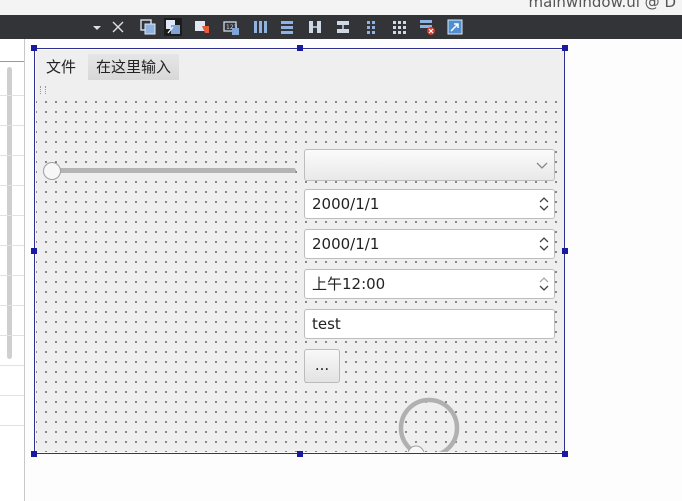 This screenshot has height=501, width=682. I want to click on date-edit-1-value: 2000/1/1, so click(346, 204).